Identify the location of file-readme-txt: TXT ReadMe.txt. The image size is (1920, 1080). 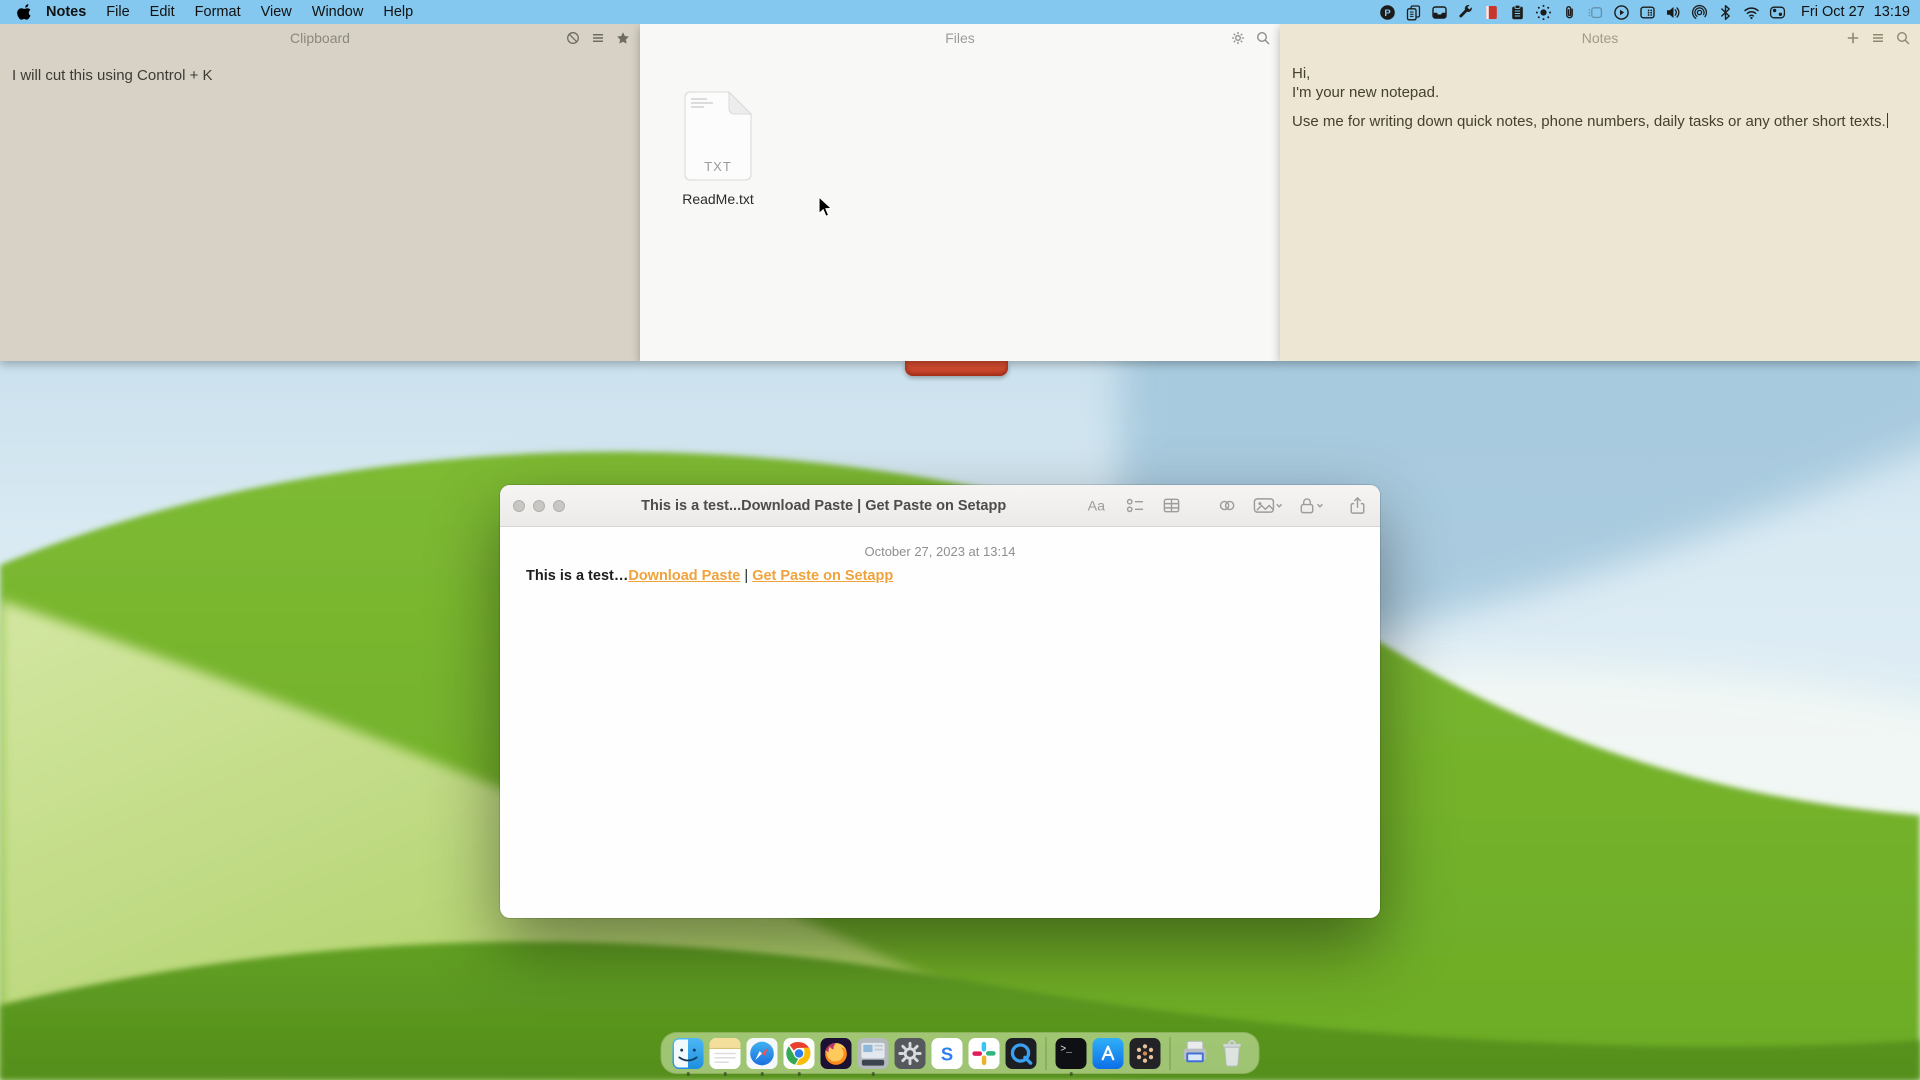
(718, 148).